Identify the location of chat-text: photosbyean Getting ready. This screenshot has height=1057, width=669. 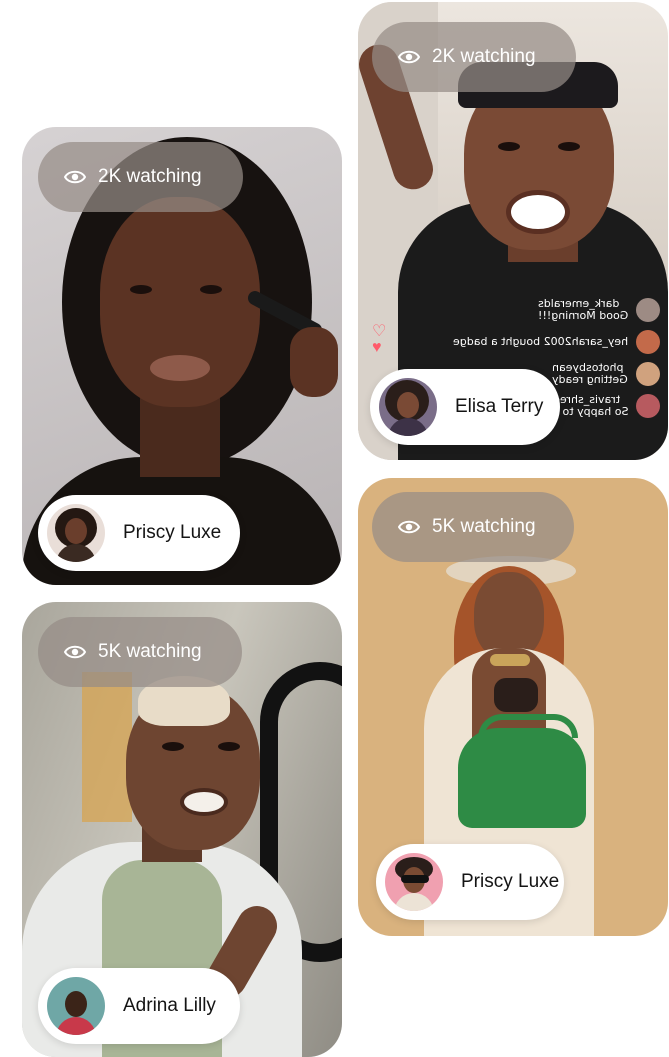
(590, 373).